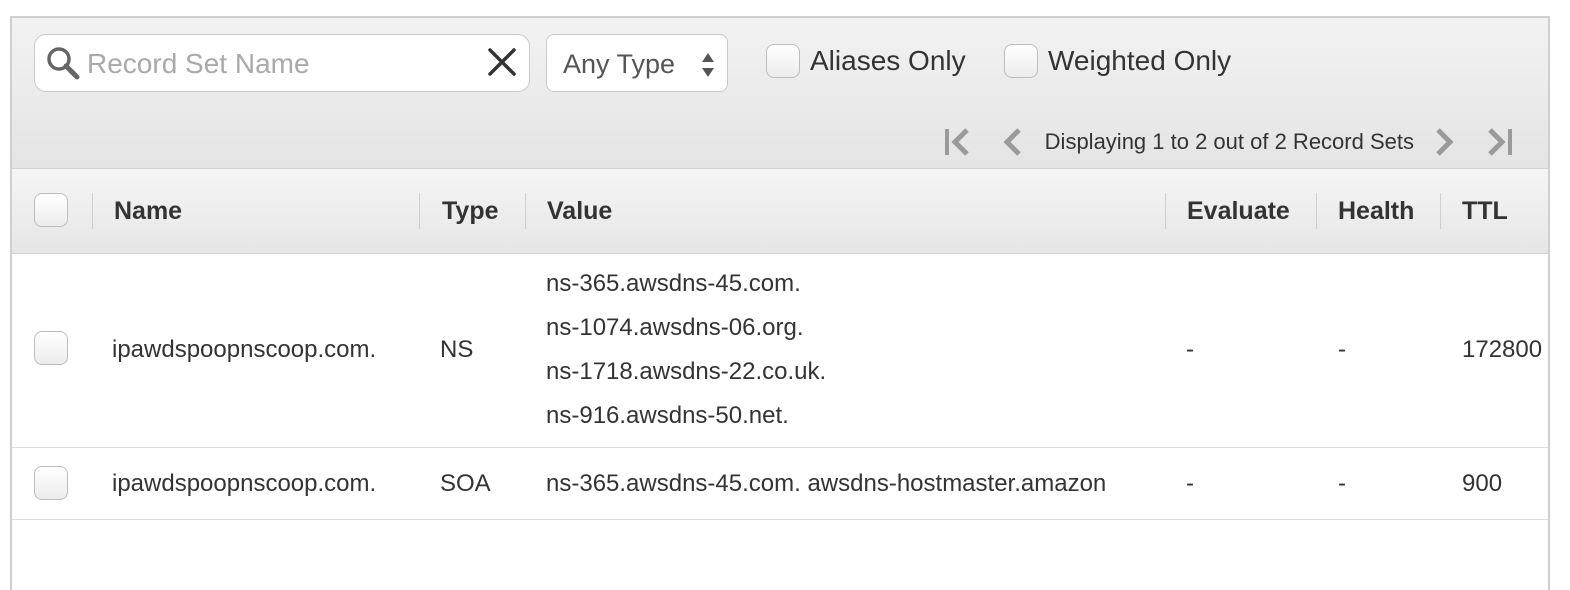 The height and width of the screenshot is (590, 1570). I want to click on record-type: SOA, so click(465, 483).